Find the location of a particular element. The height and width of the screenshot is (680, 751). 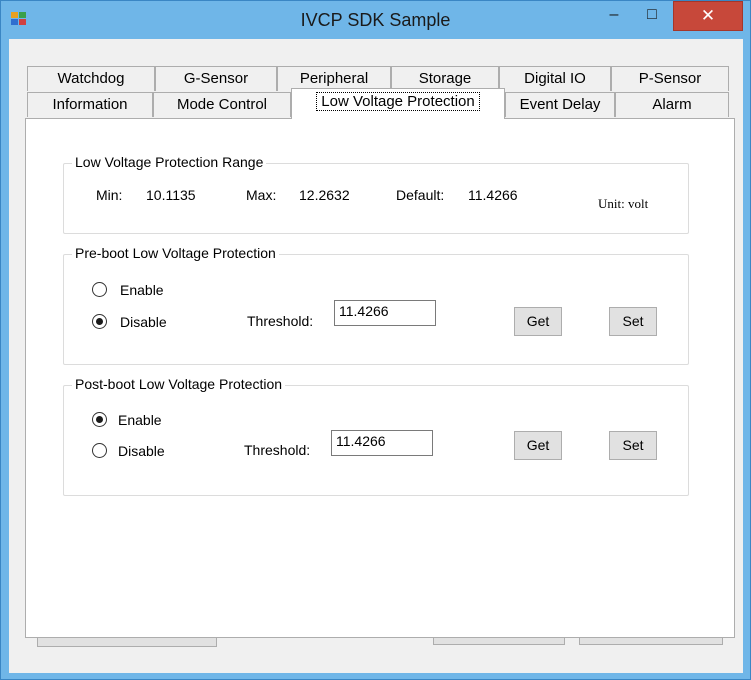

tab-low-voltage-protection: Low Voltage Protection is located at coordinates (398, 103).